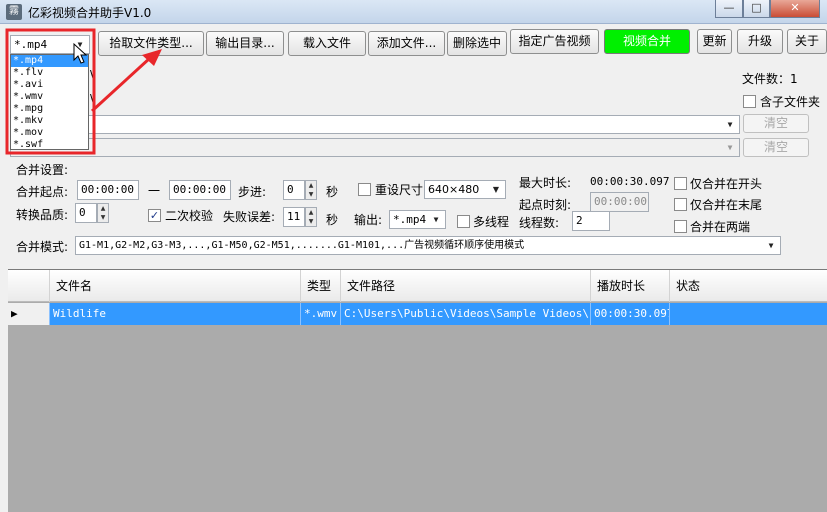 The height and width of the screenshot is (512, 827). Describe the element at coordinates (50, 91) in the screenshot. I see `highlight-box` at that location.